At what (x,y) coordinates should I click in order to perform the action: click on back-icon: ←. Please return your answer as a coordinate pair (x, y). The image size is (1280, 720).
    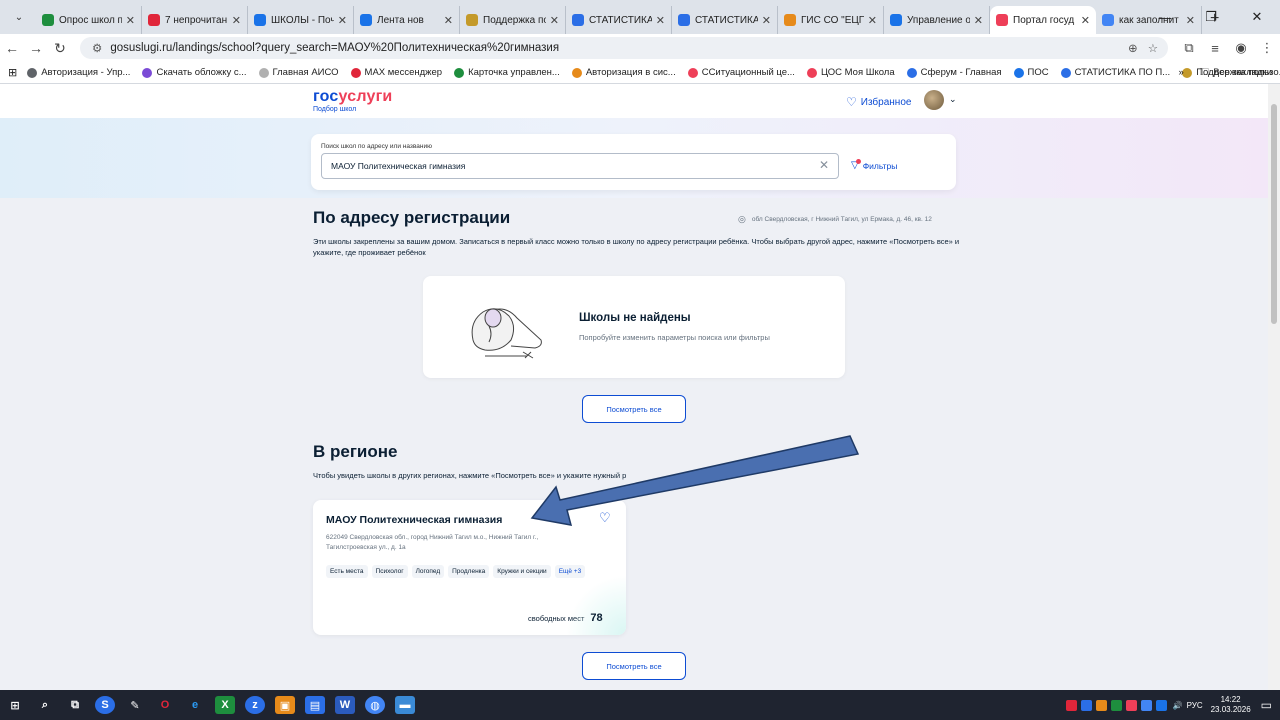
    Looking at the image, I should click on (12, 48).